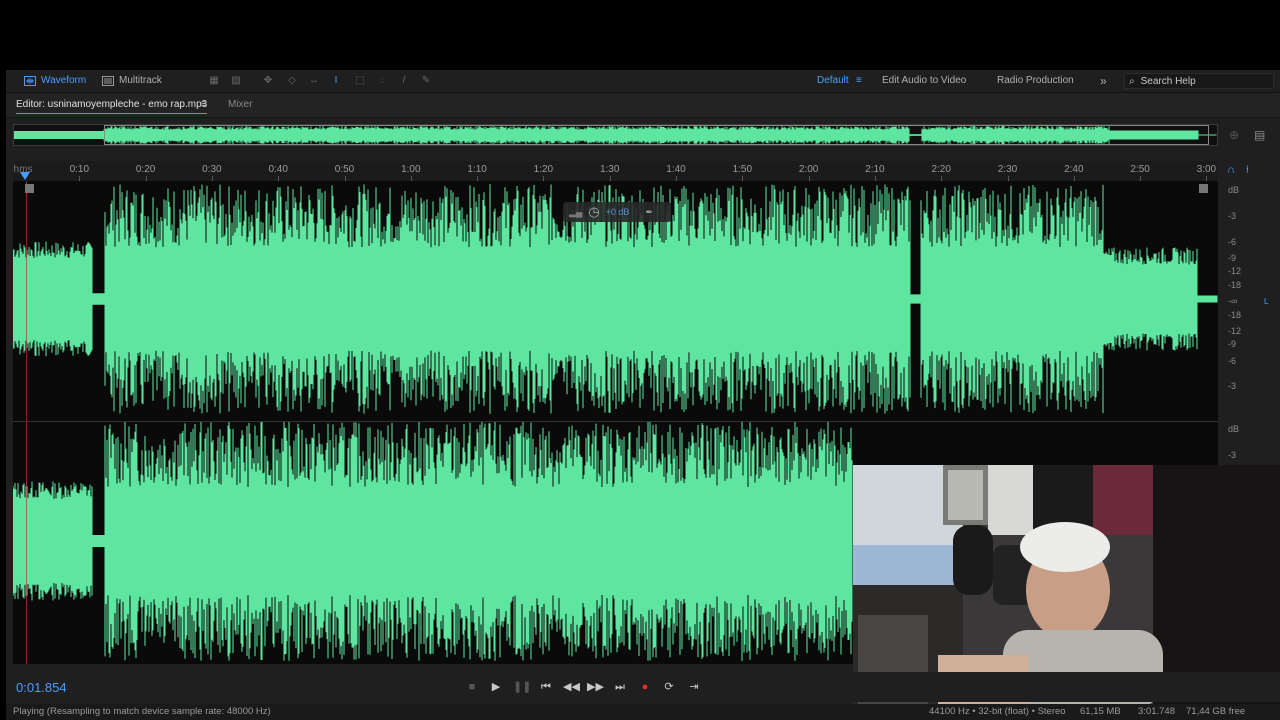 This screenshot has height=720, width=1280. Describe the element at coordinates (1103, 81) in the screenshot. I see `more-workspaces-button: »` at that location.